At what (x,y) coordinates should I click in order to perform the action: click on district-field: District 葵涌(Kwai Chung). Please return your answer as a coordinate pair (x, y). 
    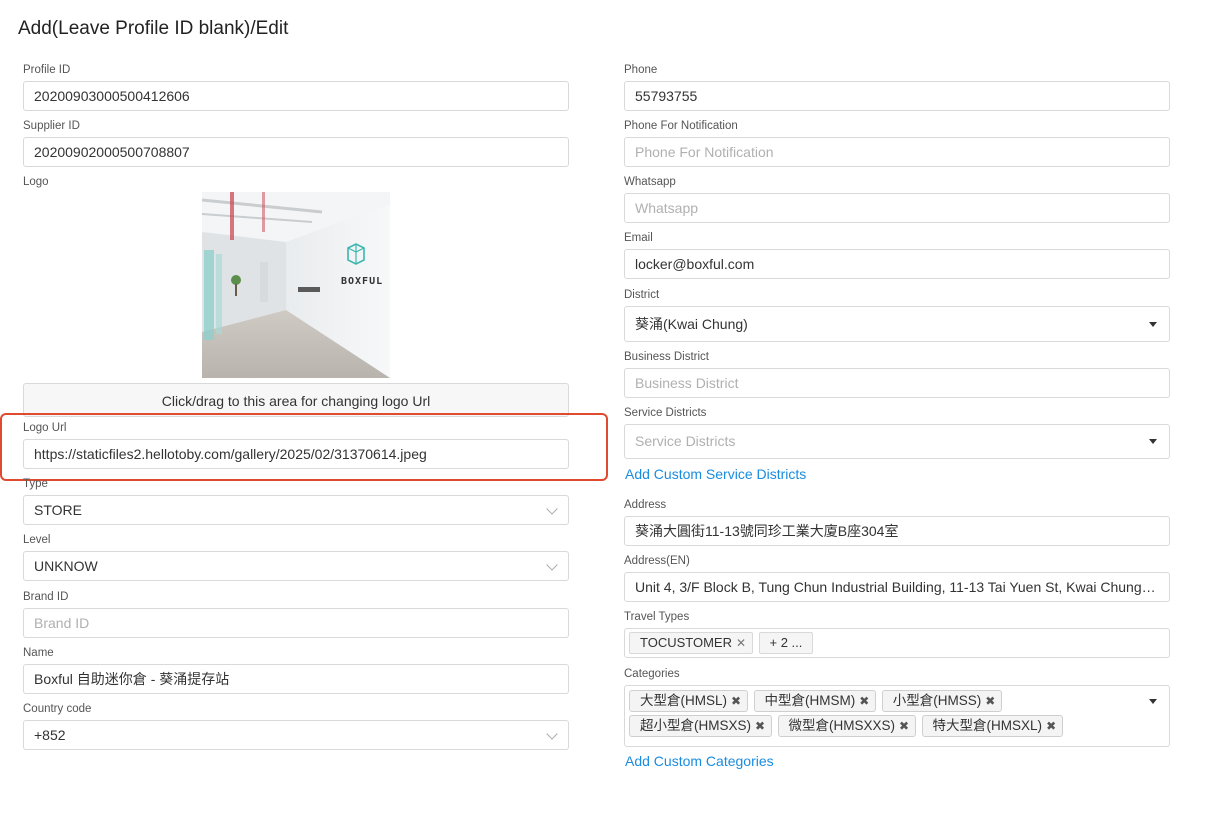
    Looking at the image, I should click on (897, 315).